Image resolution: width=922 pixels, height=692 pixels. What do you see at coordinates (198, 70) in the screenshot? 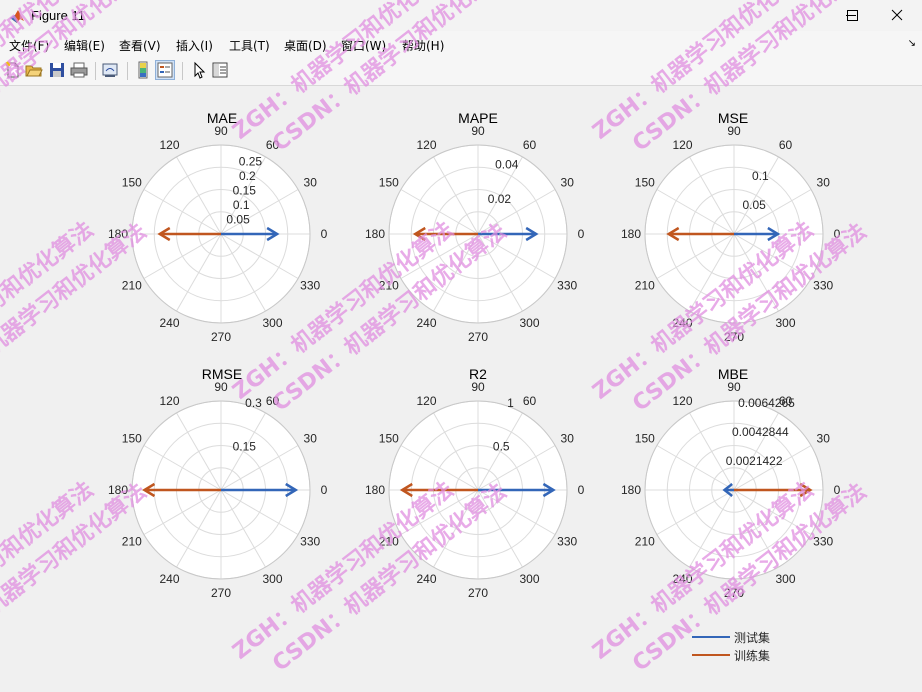
I see `edit-plot-icon` at bounding box center [198, 70].